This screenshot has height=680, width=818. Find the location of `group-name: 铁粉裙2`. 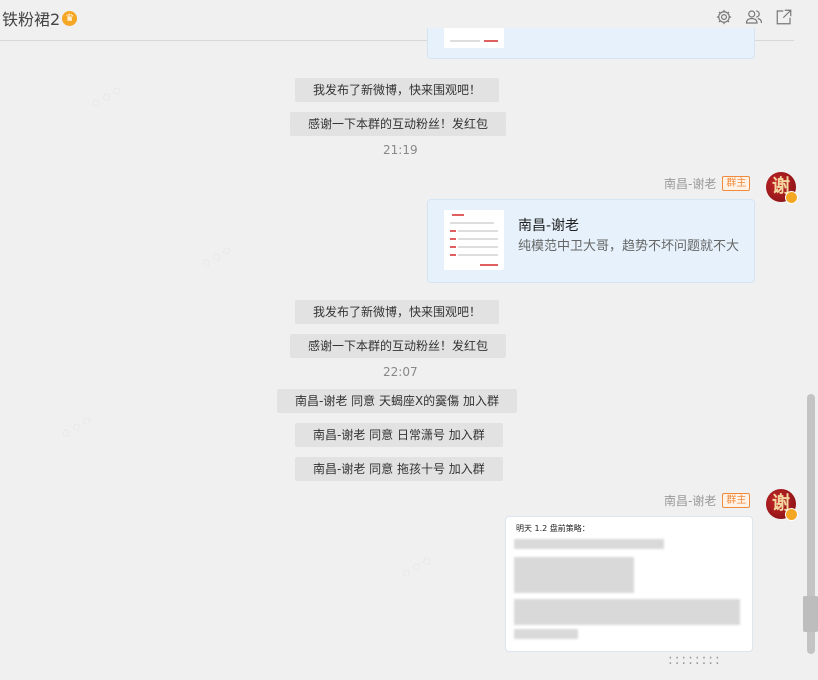

group-name: 铁粉裙2 is located at coordinates (31, 19).